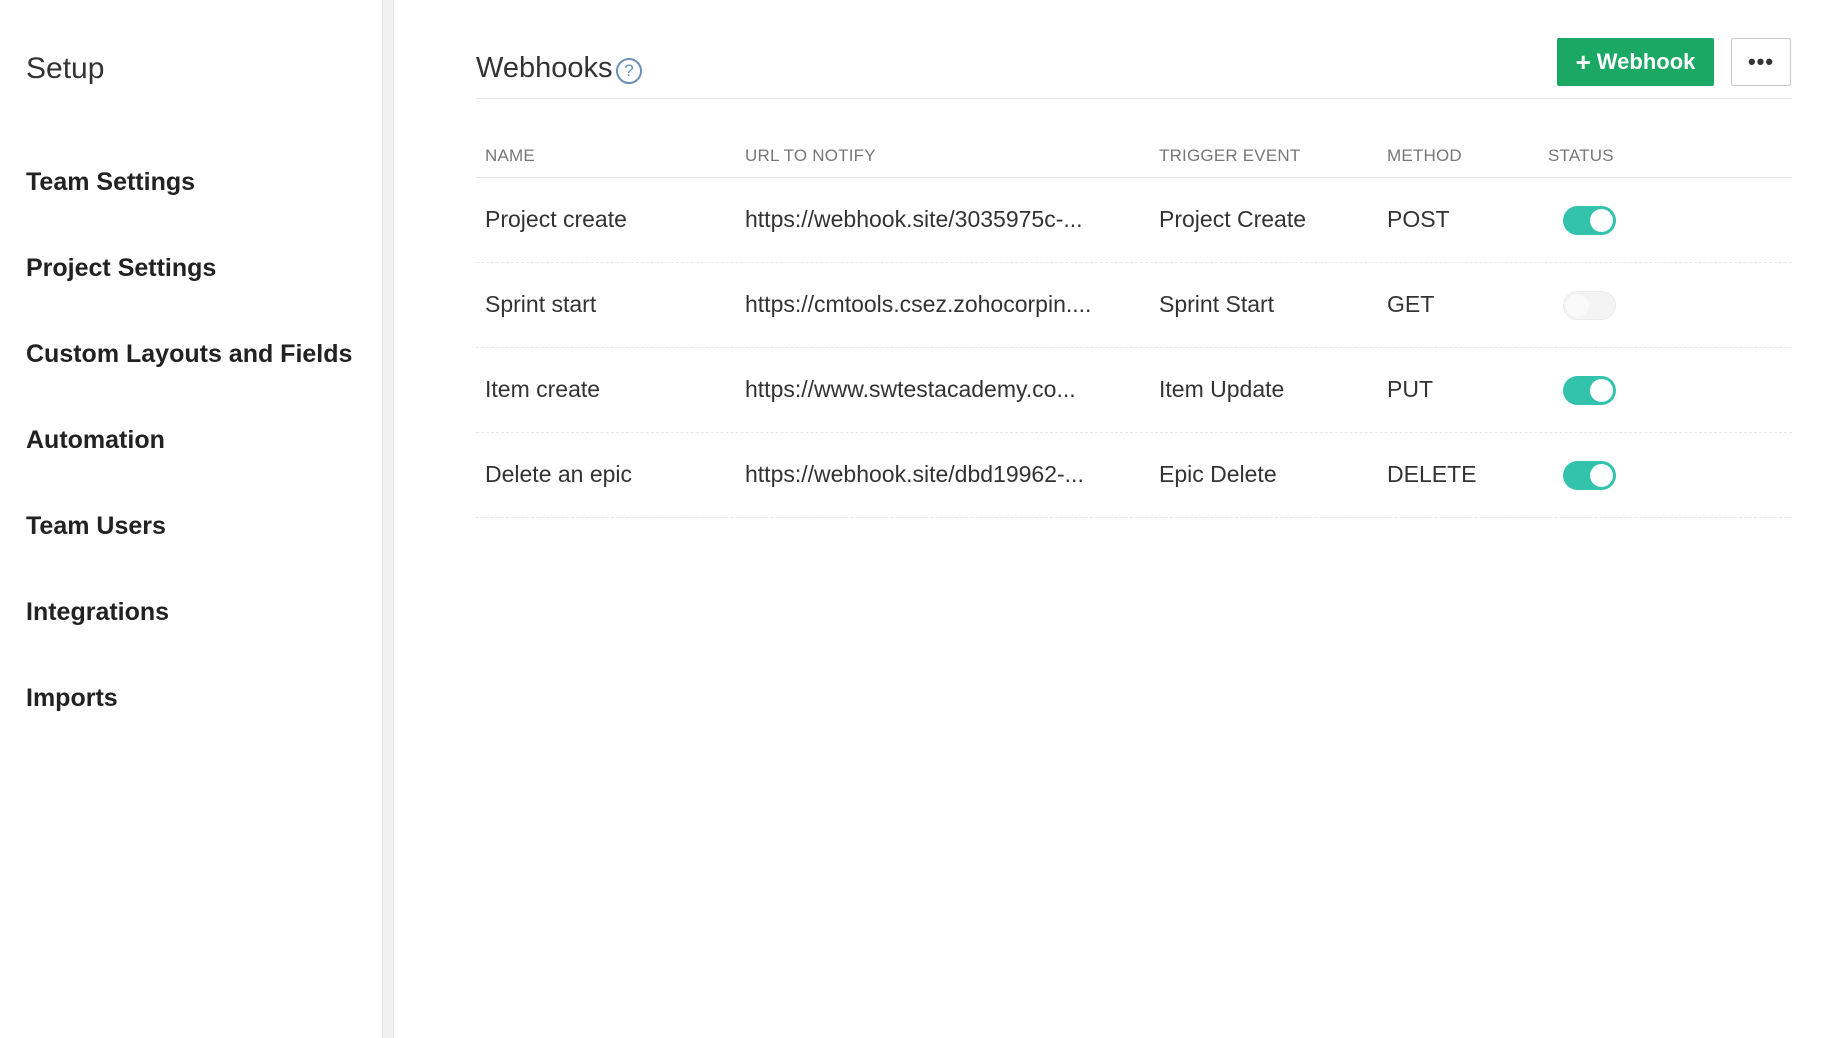 The height and width of the screenshot is (1038, 1822). I want to click on sidebar-item-custom-layouts-and-fields: Custom Layouts and Fields, so click(189, 375).